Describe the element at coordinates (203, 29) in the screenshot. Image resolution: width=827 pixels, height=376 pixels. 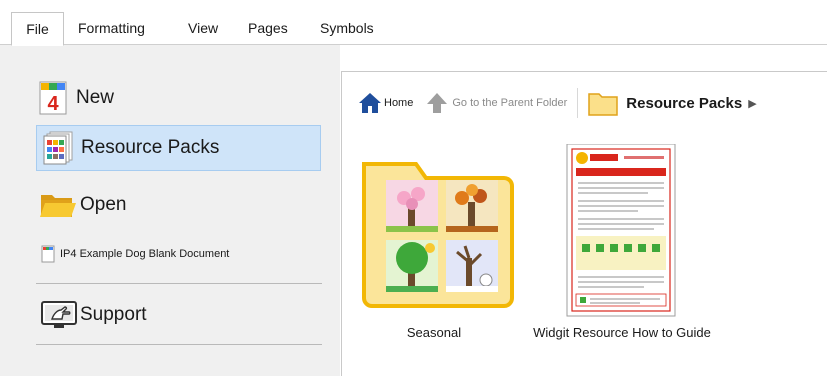
I see `menu-view: View` at that location.